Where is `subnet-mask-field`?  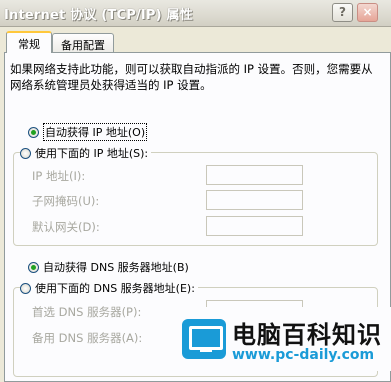
subnet-mask-field is located at coordinates (254, 200).